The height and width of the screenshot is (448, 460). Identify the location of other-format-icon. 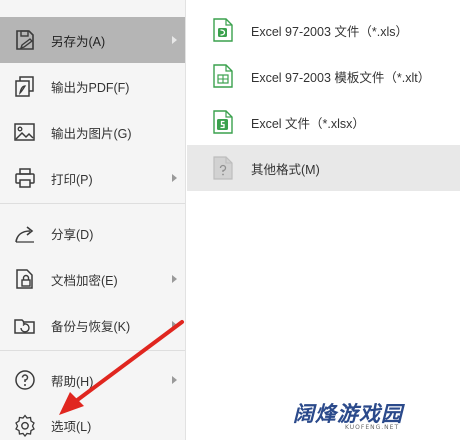
(223, 168).